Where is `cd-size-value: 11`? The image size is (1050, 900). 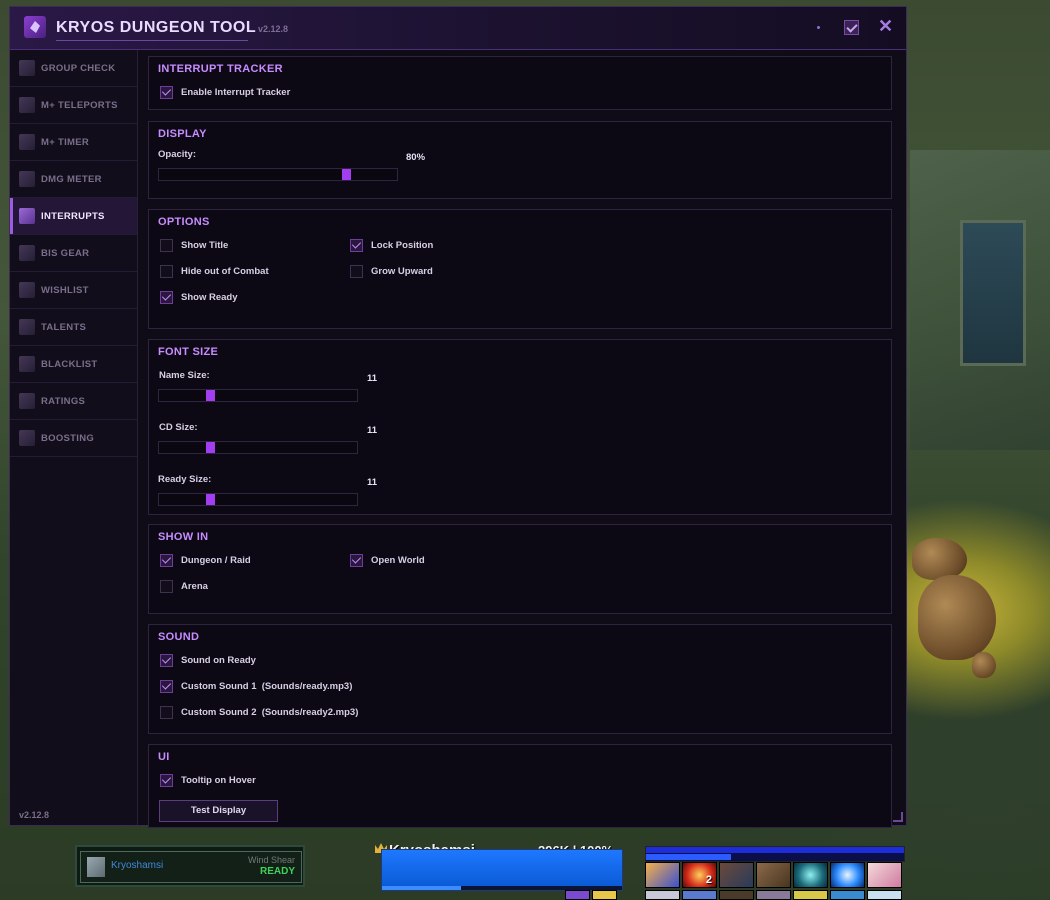 cd-size-value: 11 is located at coordinates (372, 430).